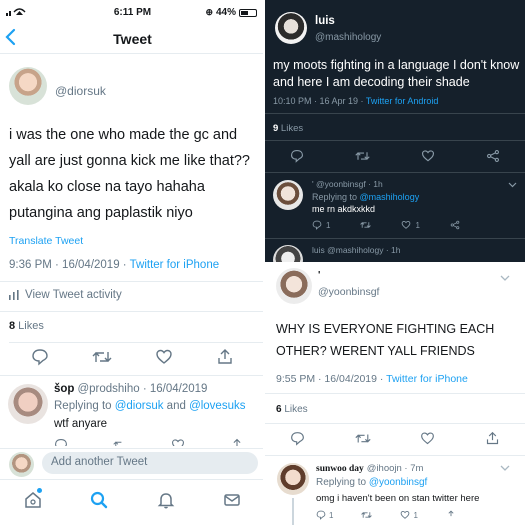 This screenshot has width=525, height=525. I want to click on tweet-author-name: ', so click(319, 275).